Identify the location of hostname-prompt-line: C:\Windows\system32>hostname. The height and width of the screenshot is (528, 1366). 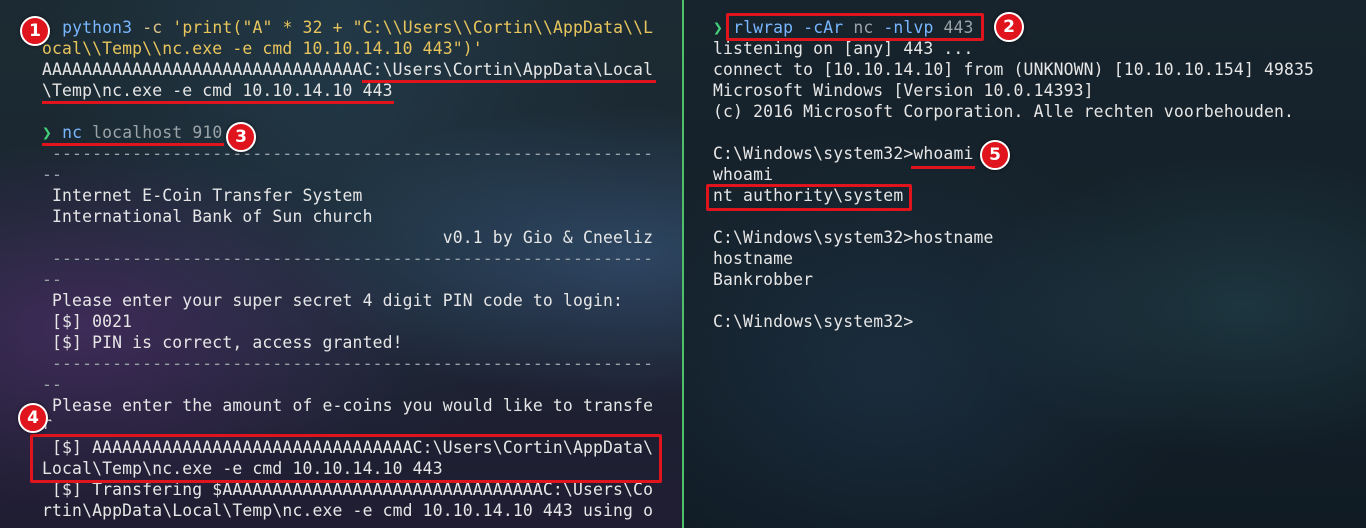
(853, 237).